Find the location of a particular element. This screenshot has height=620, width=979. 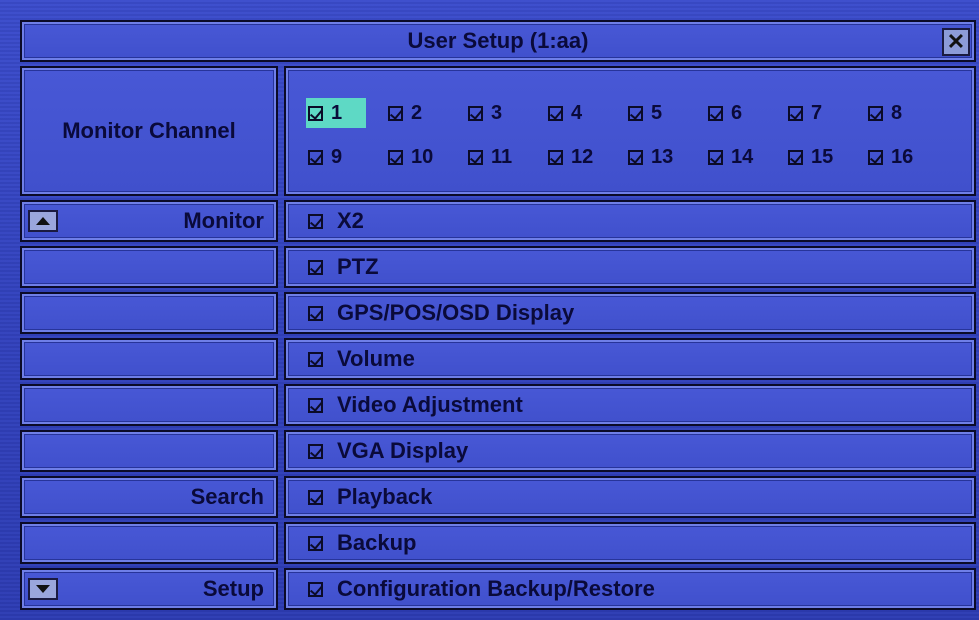

channel-checkbox-5: 5 is located at coordinates (668, 113).